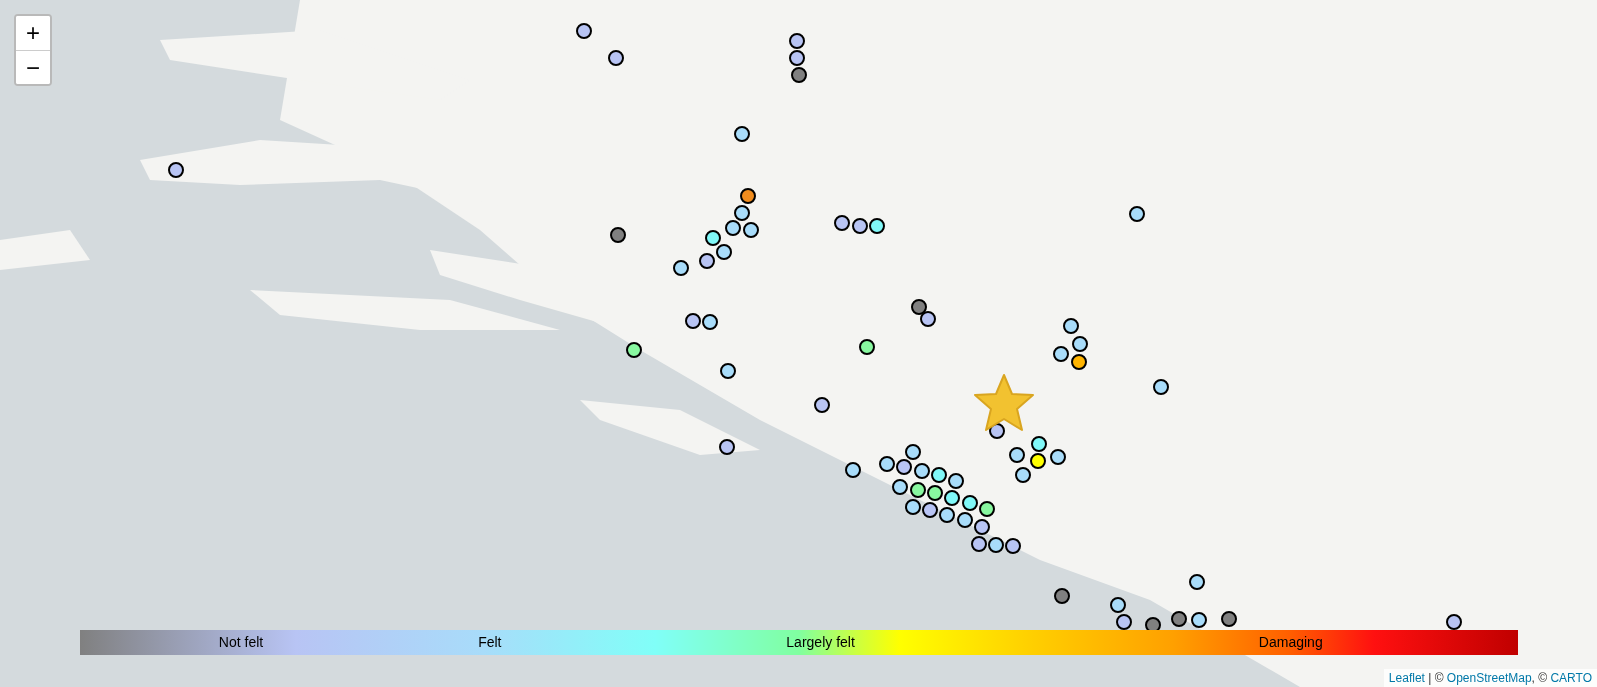  Describe the element at coordinates (490, 642) in the screenshot. I see `legend-label: Felt` at that location.